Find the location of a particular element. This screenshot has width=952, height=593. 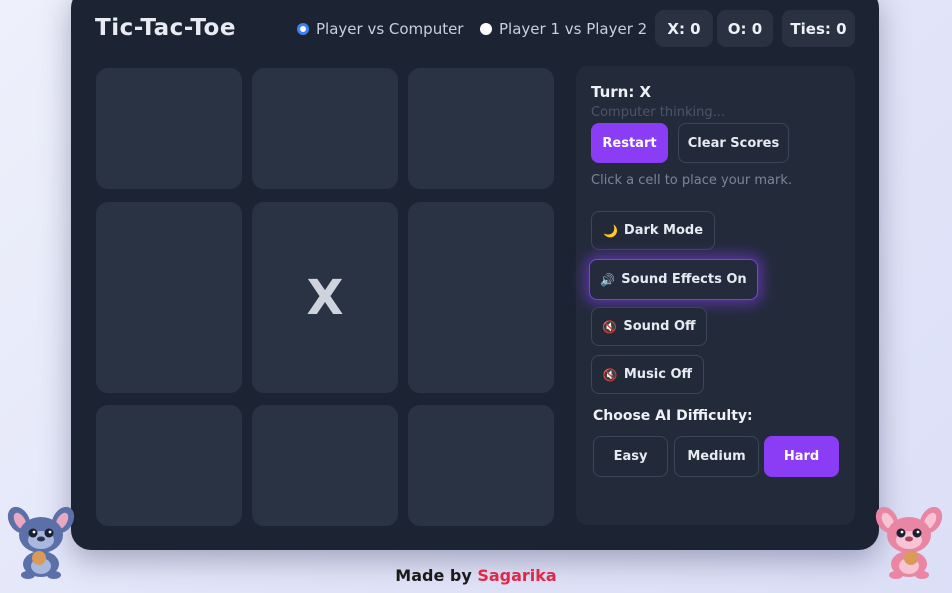

score-o-badge: O: 0 is located at coordinates (745, 28).